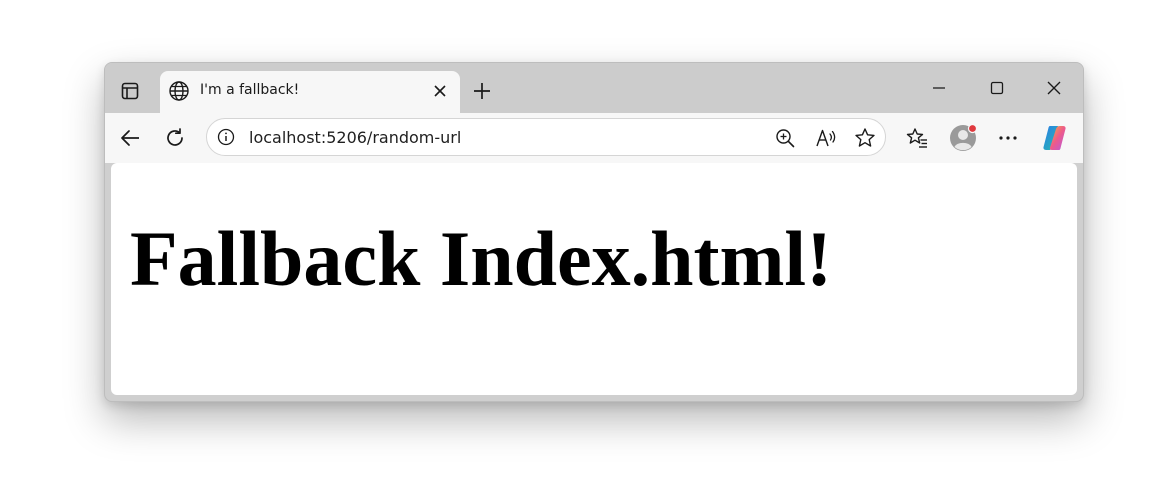 This screenshot has width=1170, height=498. I want to click on page-heading: Fallback Index.html!, so click(481, 258).